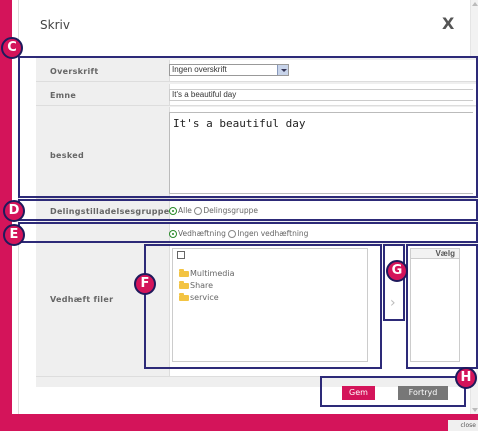 This screenshot has height=431, width=478. What do you see at coordinates (466, 378) in the screenshot?
I see `marker-h: H` at bounding box center [466, 378].